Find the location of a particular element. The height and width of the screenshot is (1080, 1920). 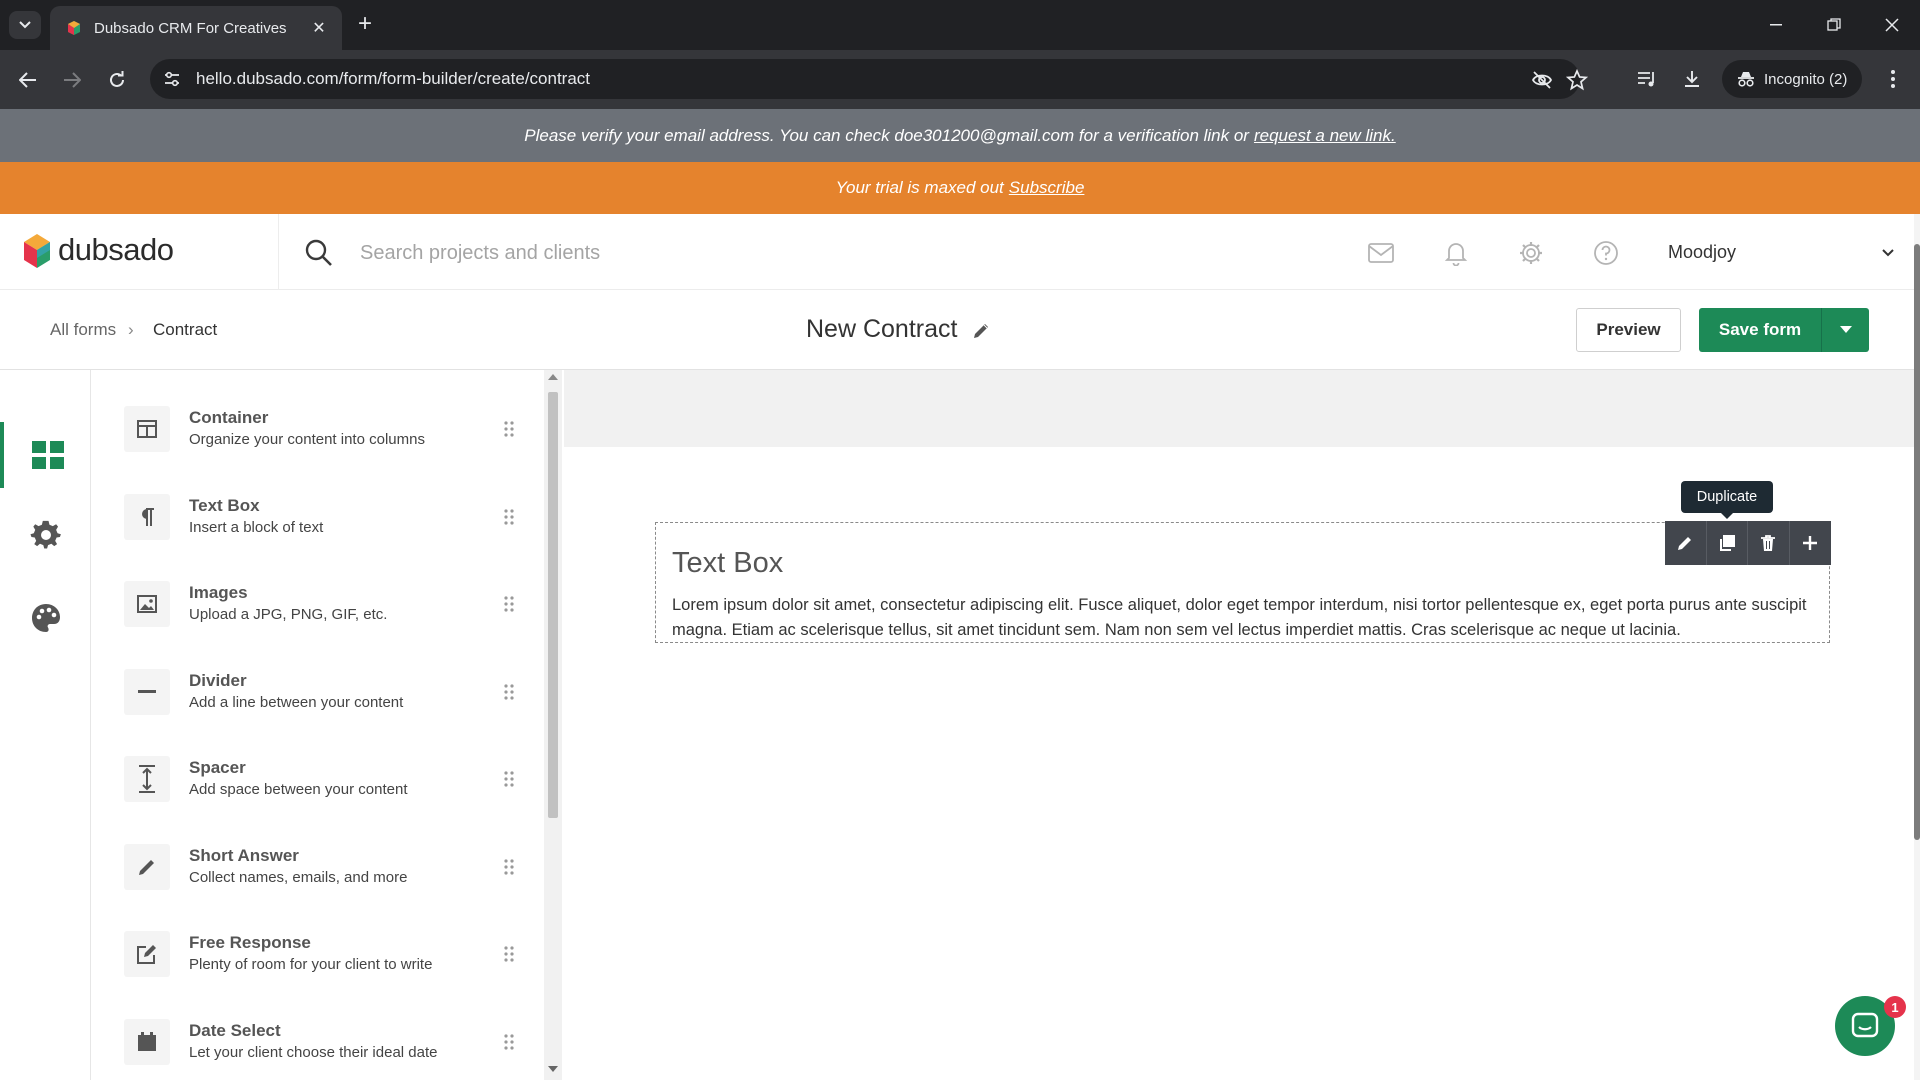

element-images: Images Upload a JPG, PNG, GIF, etc. is located at coordinates (318, 614).